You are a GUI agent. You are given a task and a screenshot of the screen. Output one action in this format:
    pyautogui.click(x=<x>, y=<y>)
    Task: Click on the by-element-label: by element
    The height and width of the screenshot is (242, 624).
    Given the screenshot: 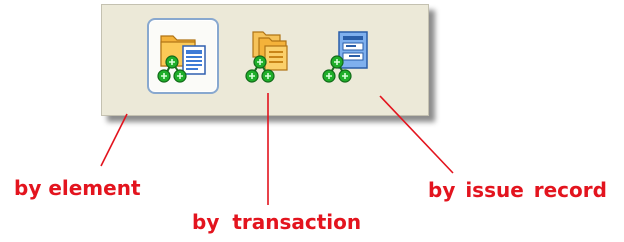 What is the action you would take?
    pyautogui.click(x=77, y=188)
    